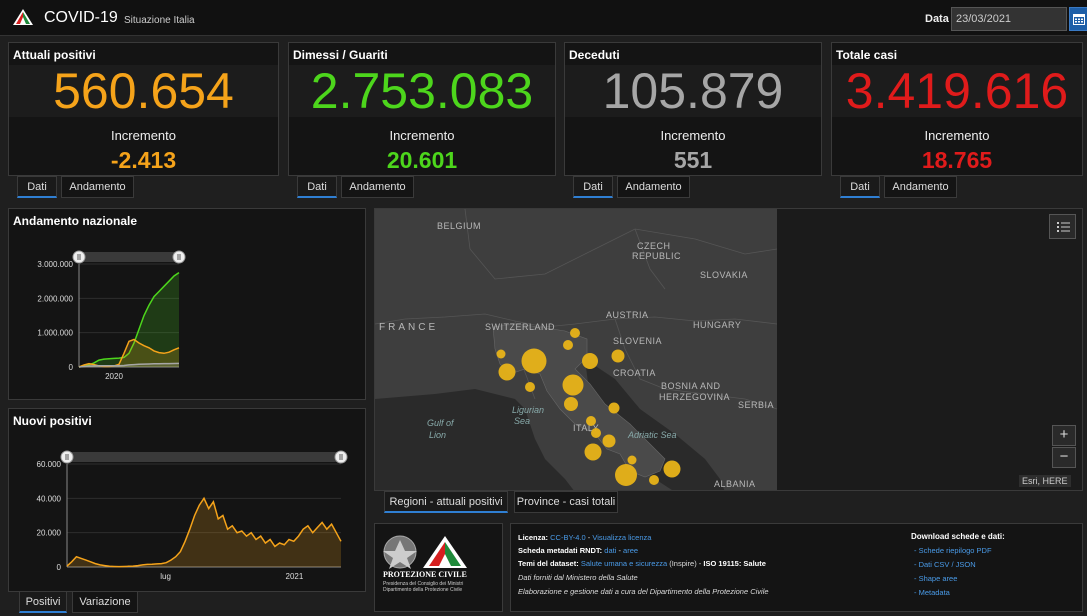 The height and width of the screenshot is (616, 1087). I want to click on y-tick-label: 3.000.000, so click(55, 264).